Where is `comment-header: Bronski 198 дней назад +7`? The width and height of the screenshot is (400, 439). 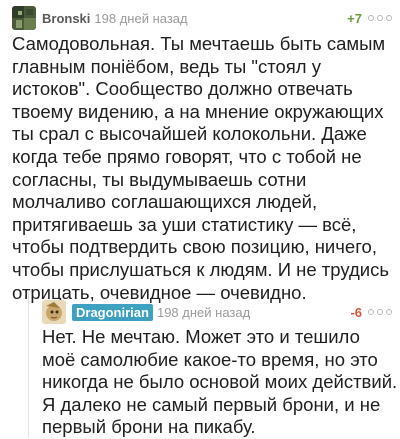
comment-header: Bronski 198 дней назад +7 is located at coordinates (202, 18).